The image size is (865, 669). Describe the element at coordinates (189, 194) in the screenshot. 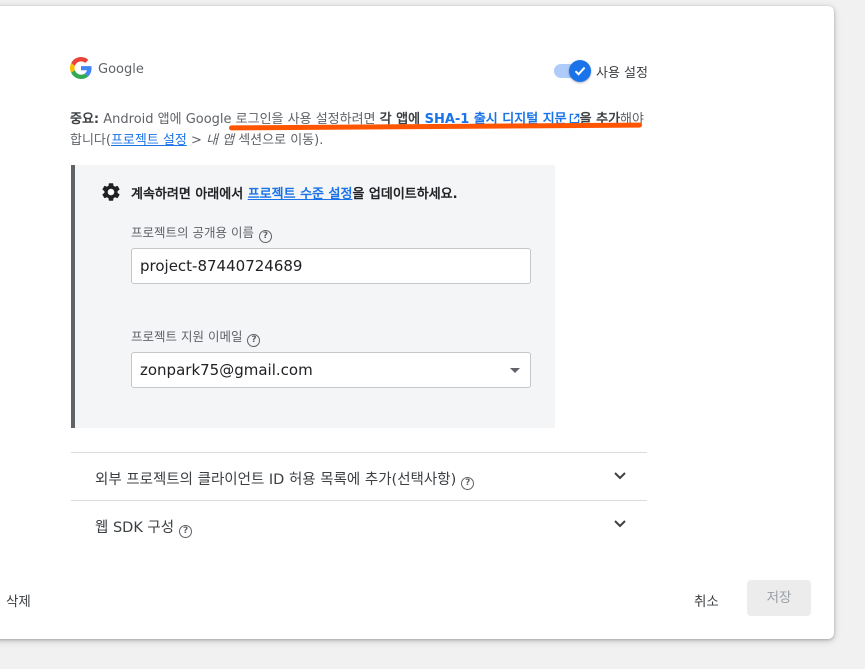

I see `panel-title-prefix: 계속하려면 아래에서` at that location.